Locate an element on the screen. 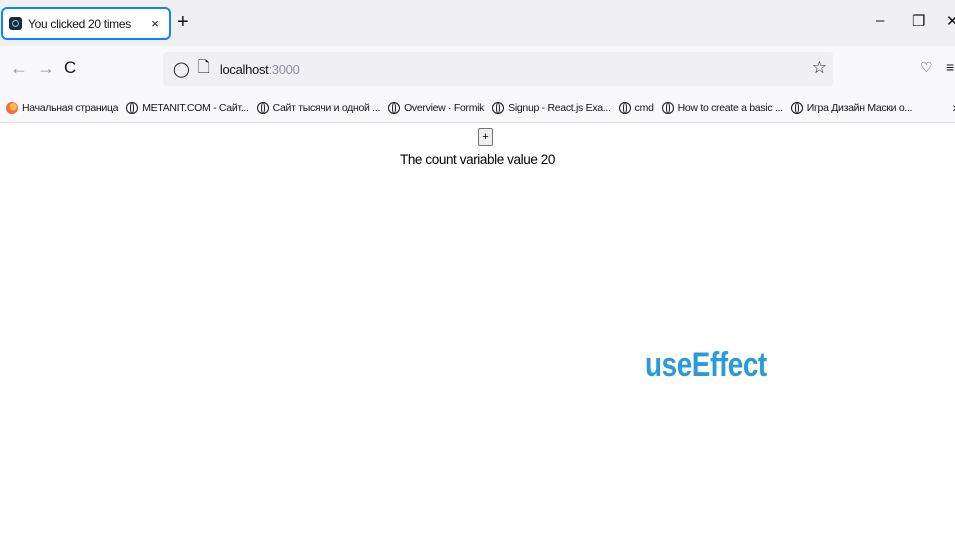 This screenshot has height=537, width=955. bookmark-label: cmd is located at coordinates (644, 107).